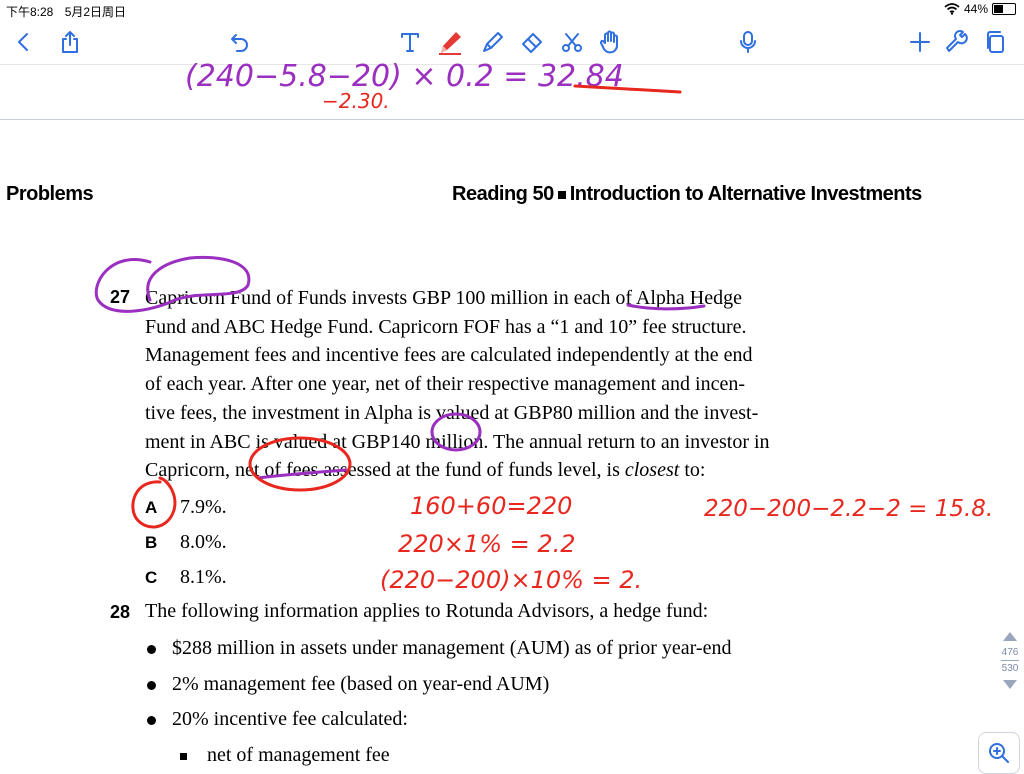 The height and width of the screenshot is (774, 1024). I want to click on page-down-icon, so click(1010, 684).